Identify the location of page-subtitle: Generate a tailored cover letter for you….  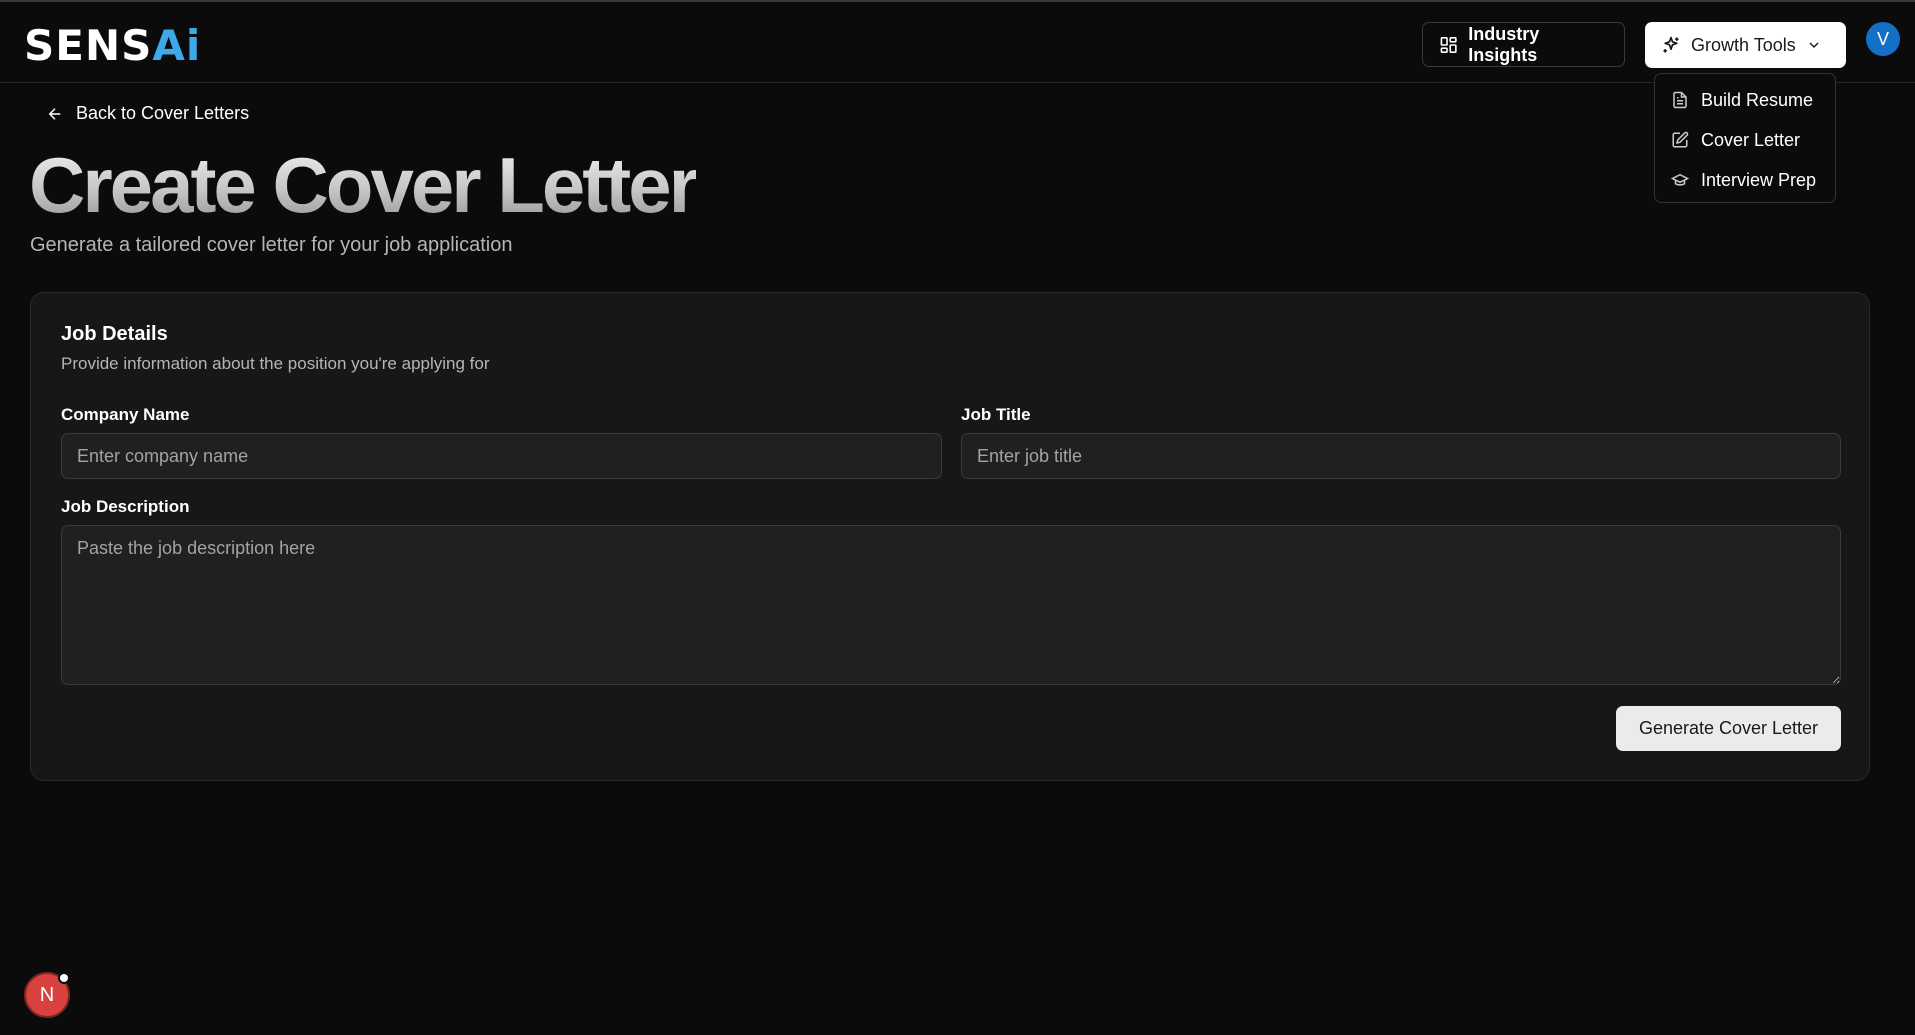
(271, 245).